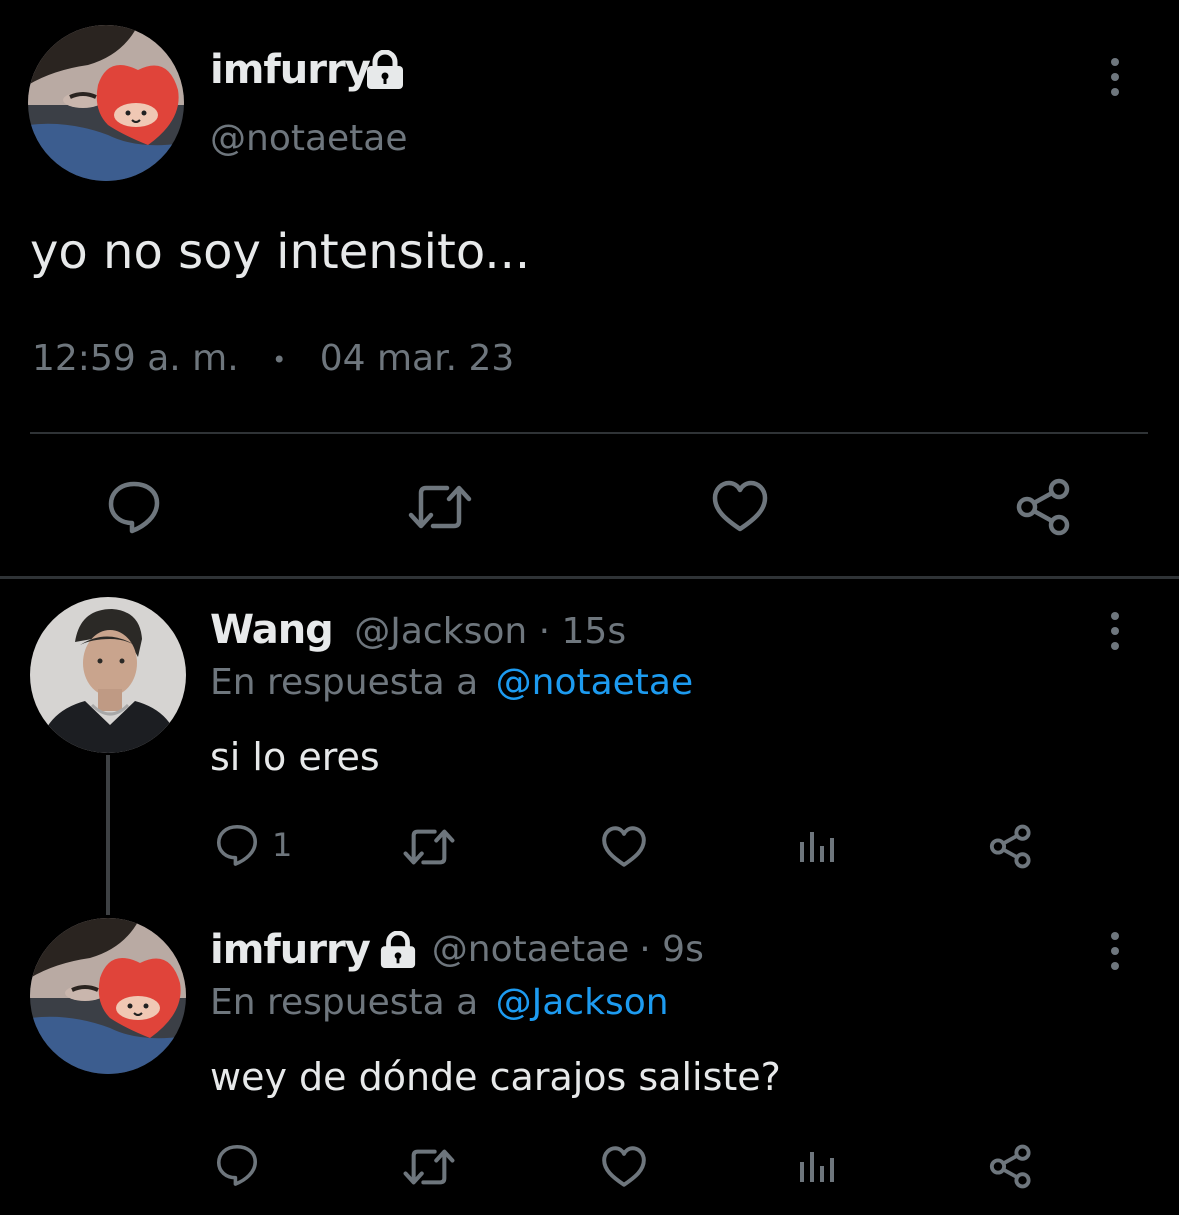  What do you see at coordinates (440, 631) in the screenshot?
I see `handle: @Jackson` at bounding box center [440, 631].